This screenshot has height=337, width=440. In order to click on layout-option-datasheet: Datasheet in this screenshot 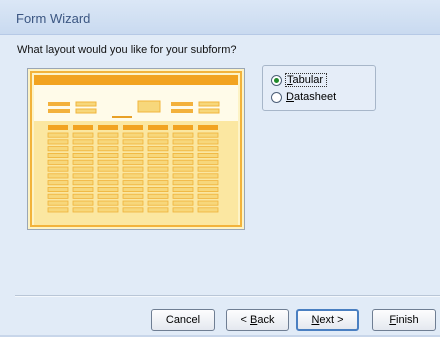, I will do `click(305, 97)`.